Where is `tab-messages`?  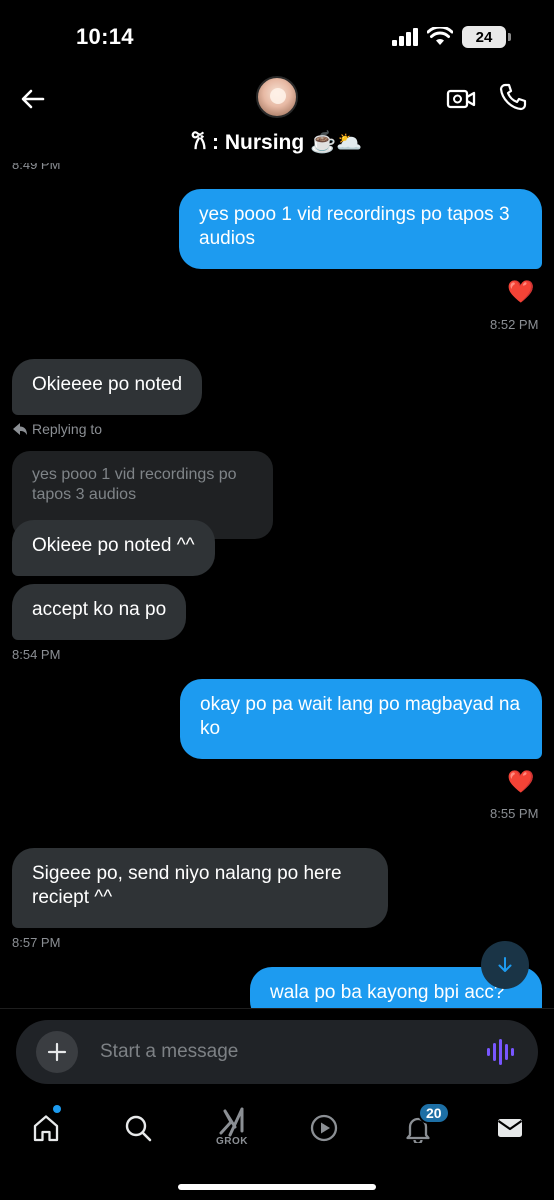 tab-messages is located at coordinates (510, 1128).